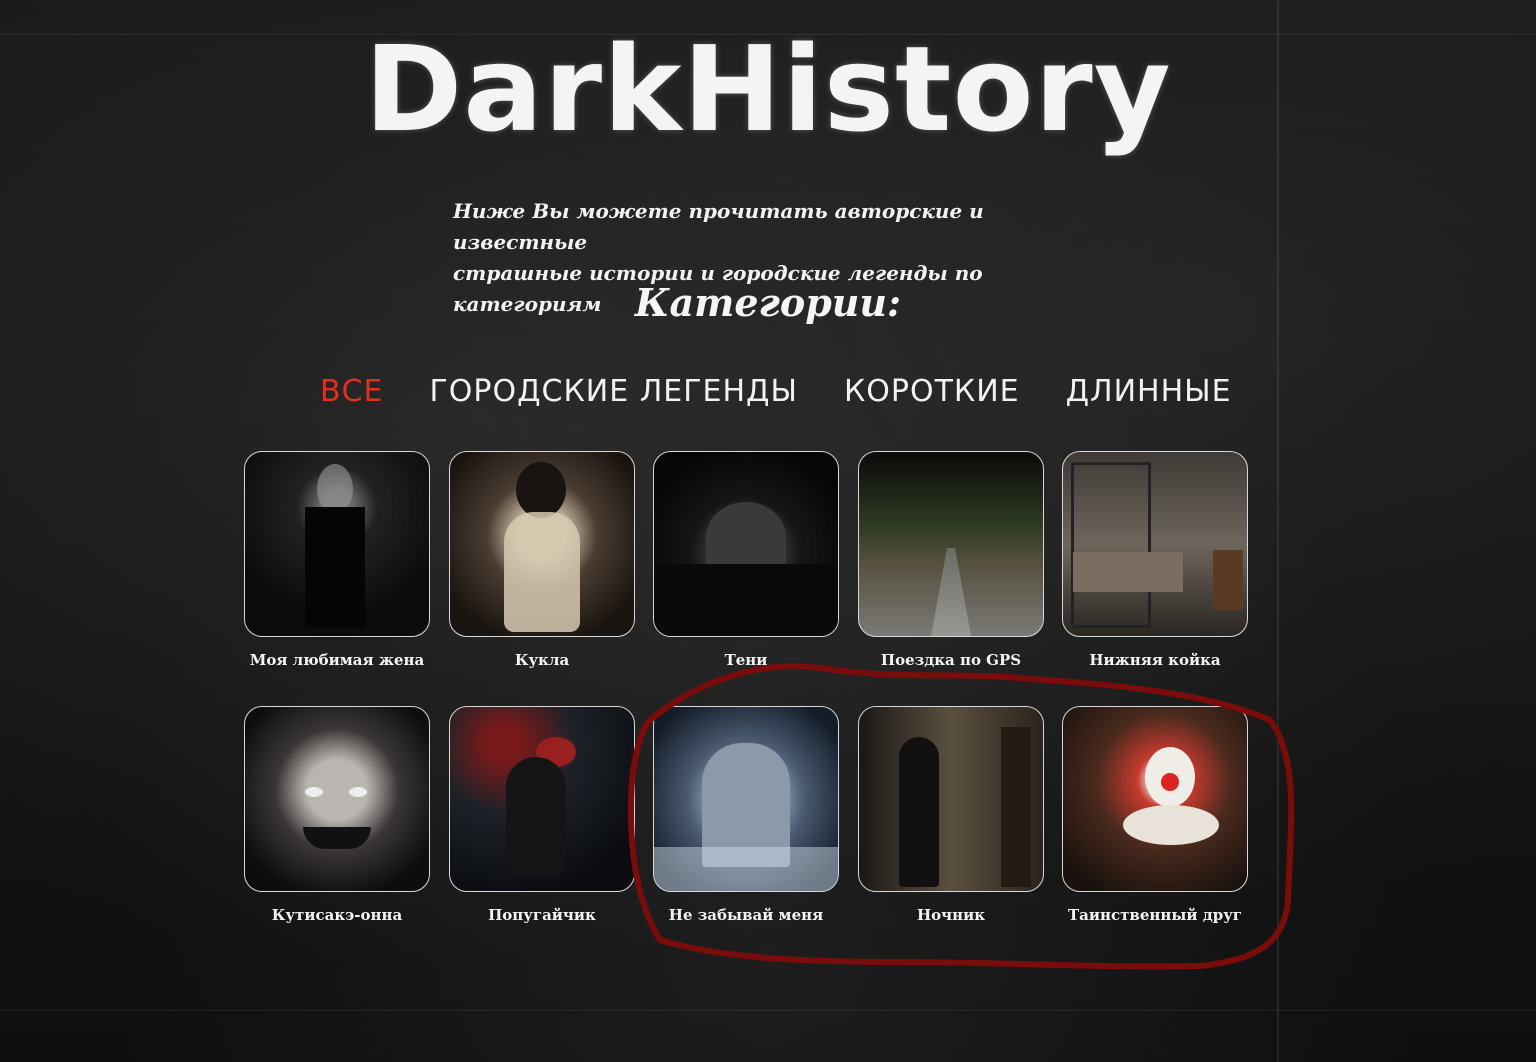 Image resolution: width=1536 pixels, height=1062 pixels. What do you see at coordinates (337, 660) in the screenshot?
I see `story-title: Моя любимая жена` at bounding box center [337, 660].